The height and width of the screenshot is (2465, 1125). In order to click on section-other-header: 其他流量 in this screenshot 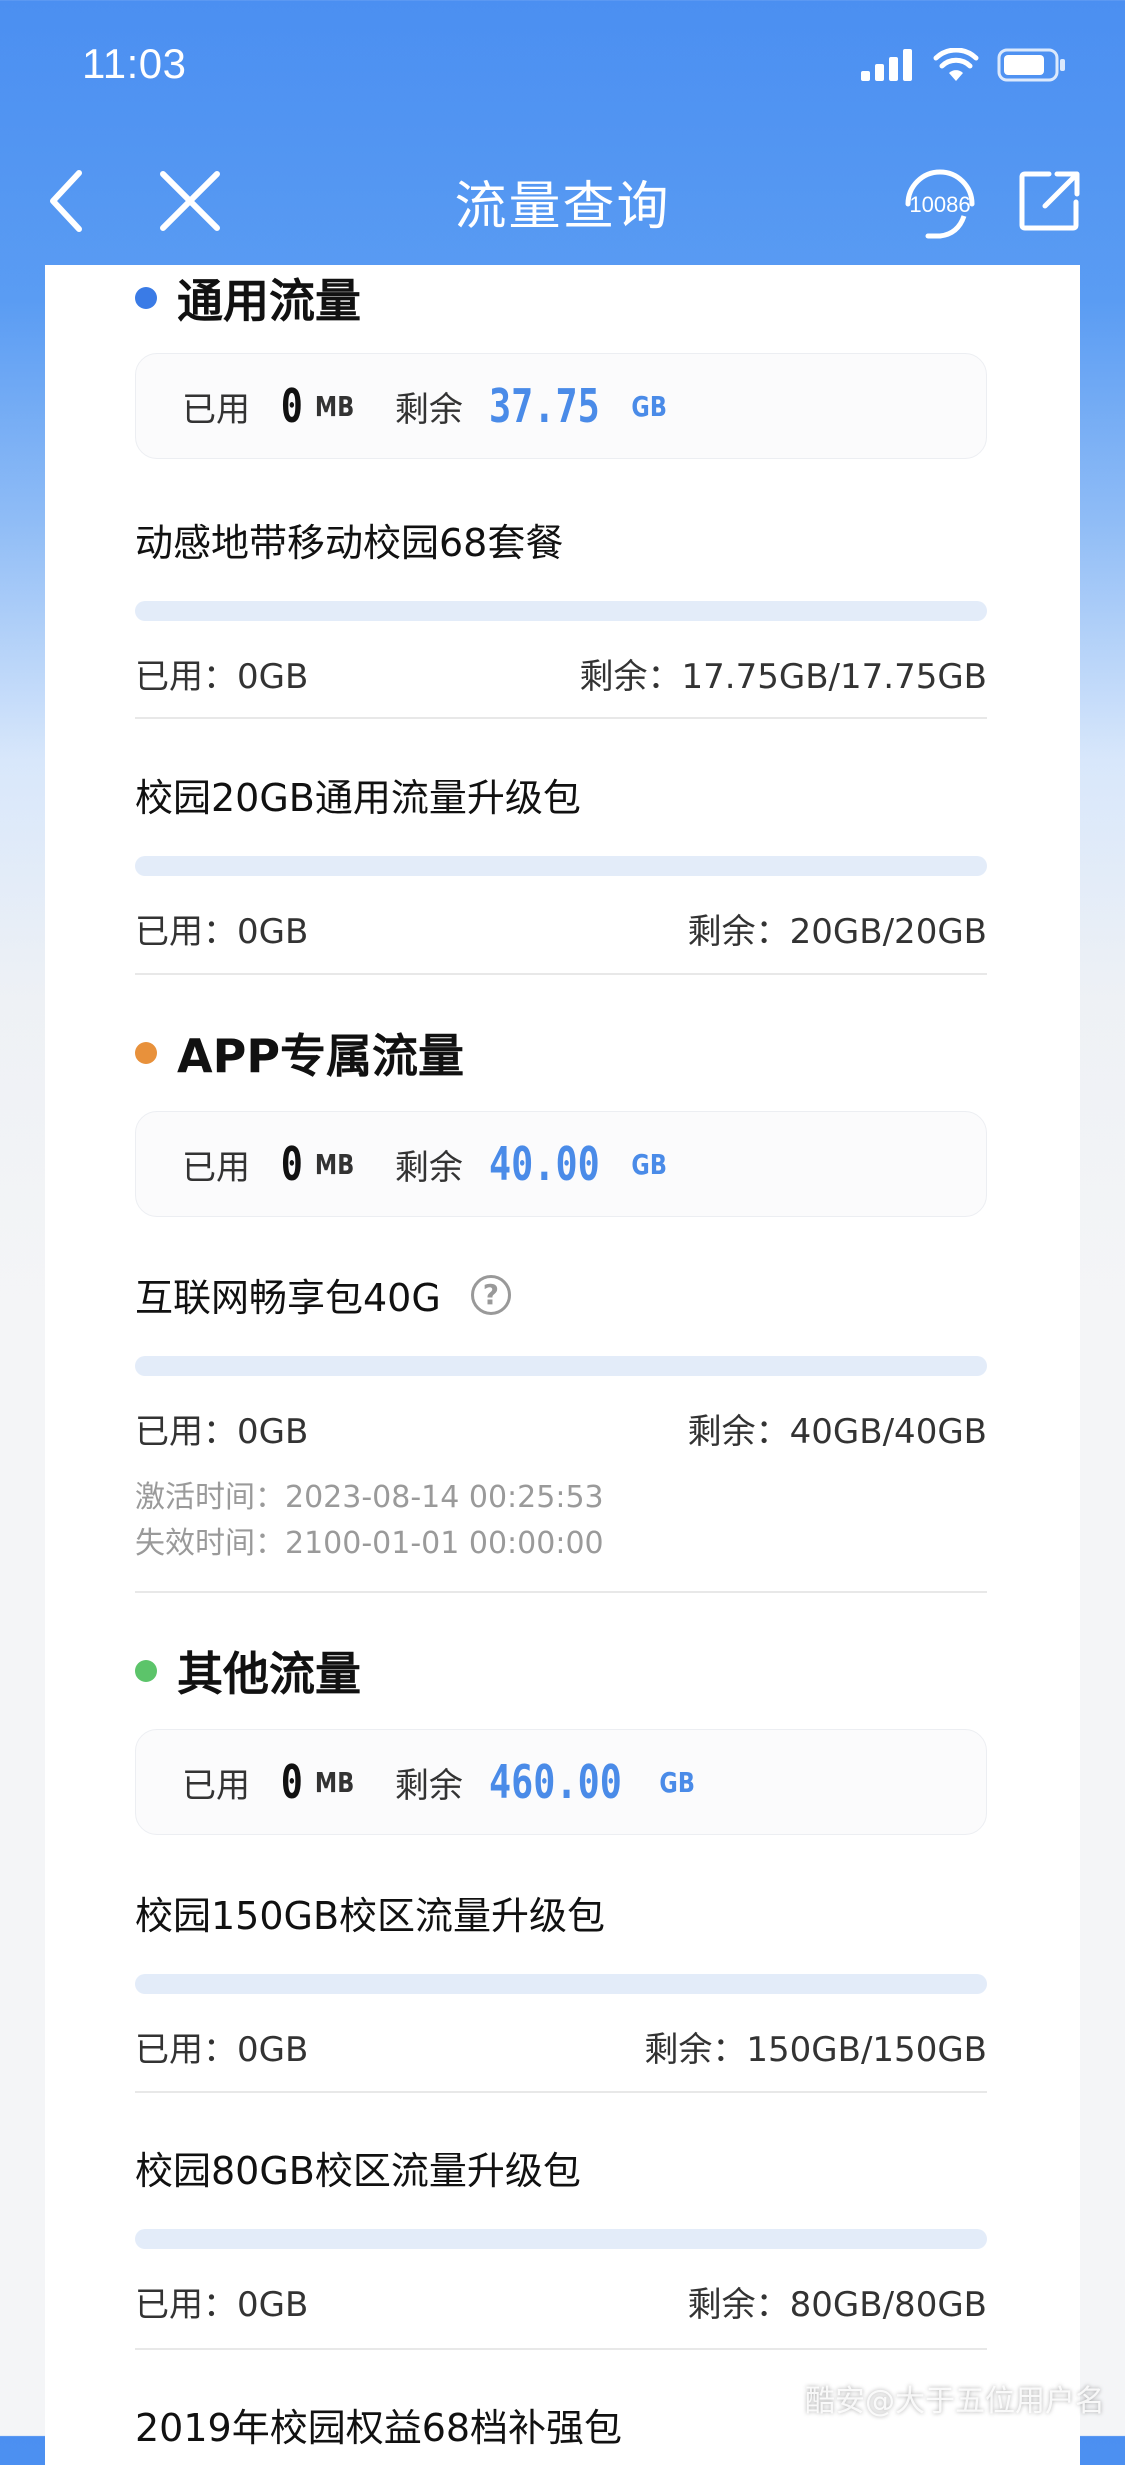, I will do `click(248, 1671)`.